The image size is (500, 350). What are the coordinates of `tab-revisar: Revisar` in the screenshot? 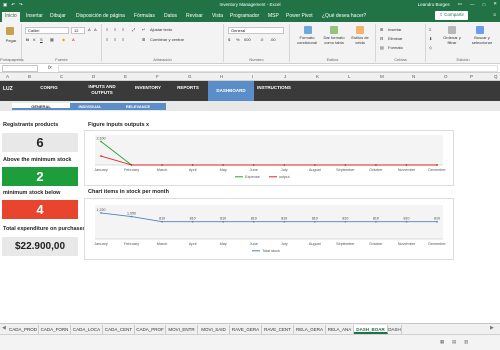 It's located at (194, 16).